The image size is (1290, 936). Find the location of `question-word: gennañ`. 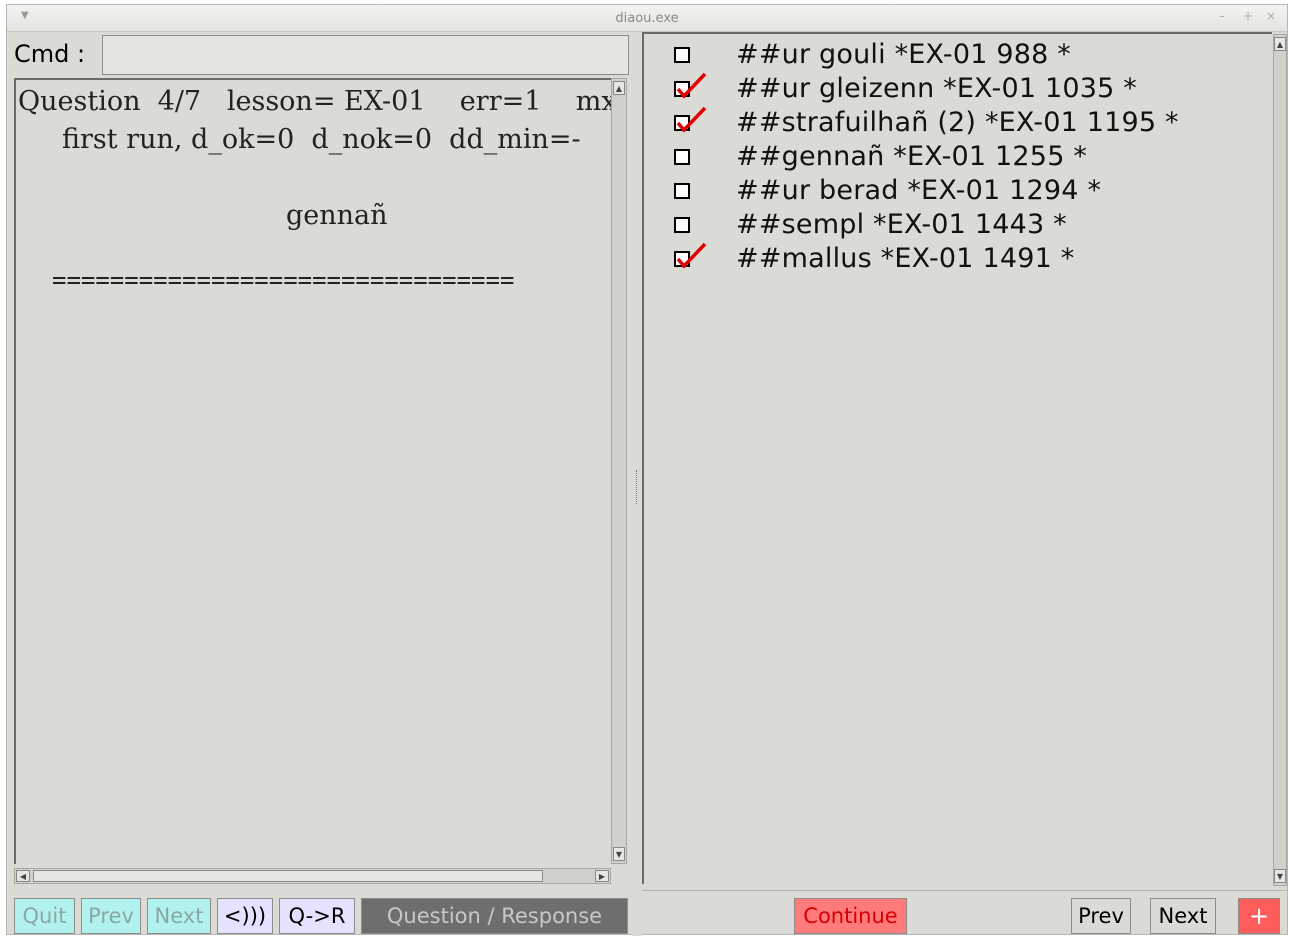

question-word: gennañ is located at coordinates (337, 215).